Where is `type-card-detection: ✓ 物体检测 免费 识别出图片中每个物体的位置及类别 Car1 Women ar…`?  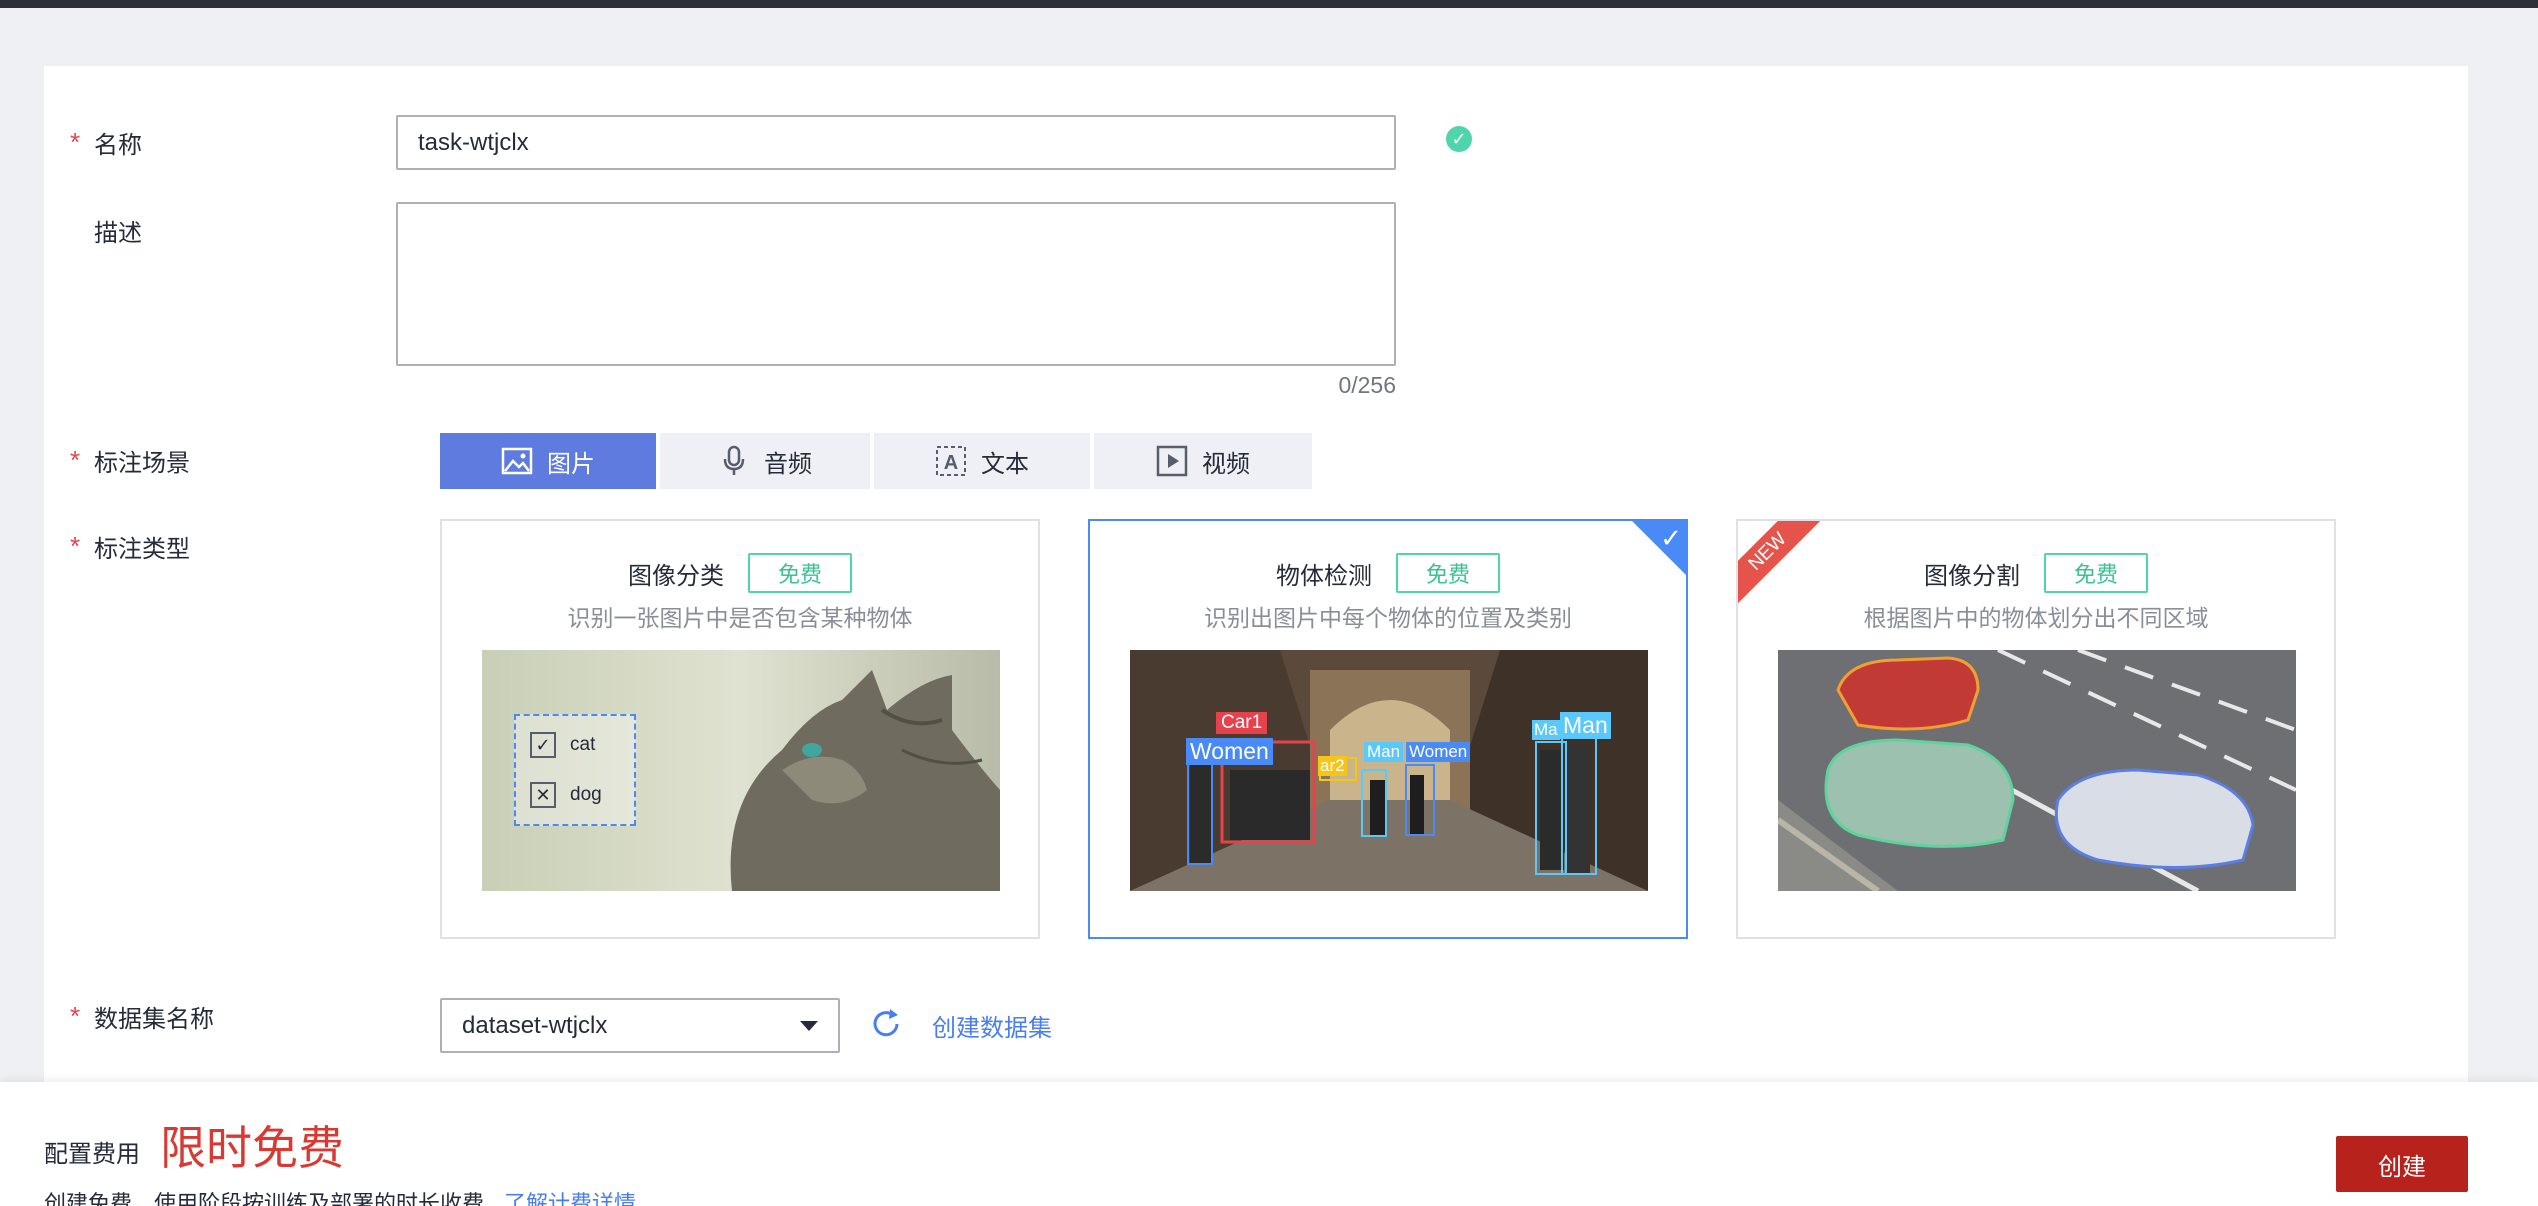
type-card-detection: ✓ 物体检测 免费 识别出图片中每个物体的位置及类别 Car1 Women ar… is located at coordinates (1388, 729).